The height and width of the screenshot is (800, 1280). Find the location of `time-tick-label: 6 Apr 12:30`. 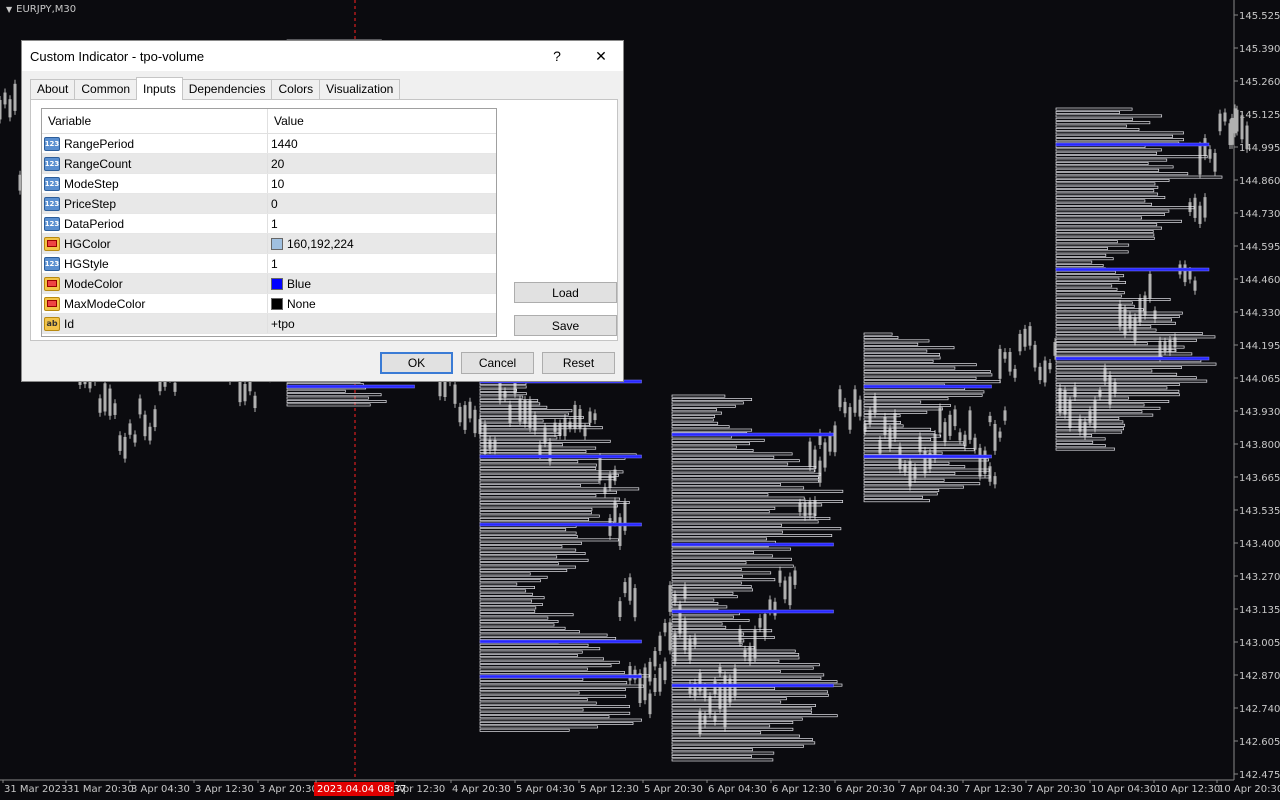

time-tick-label: 6 Apr 12:30 is located at coordinates (801, 789).